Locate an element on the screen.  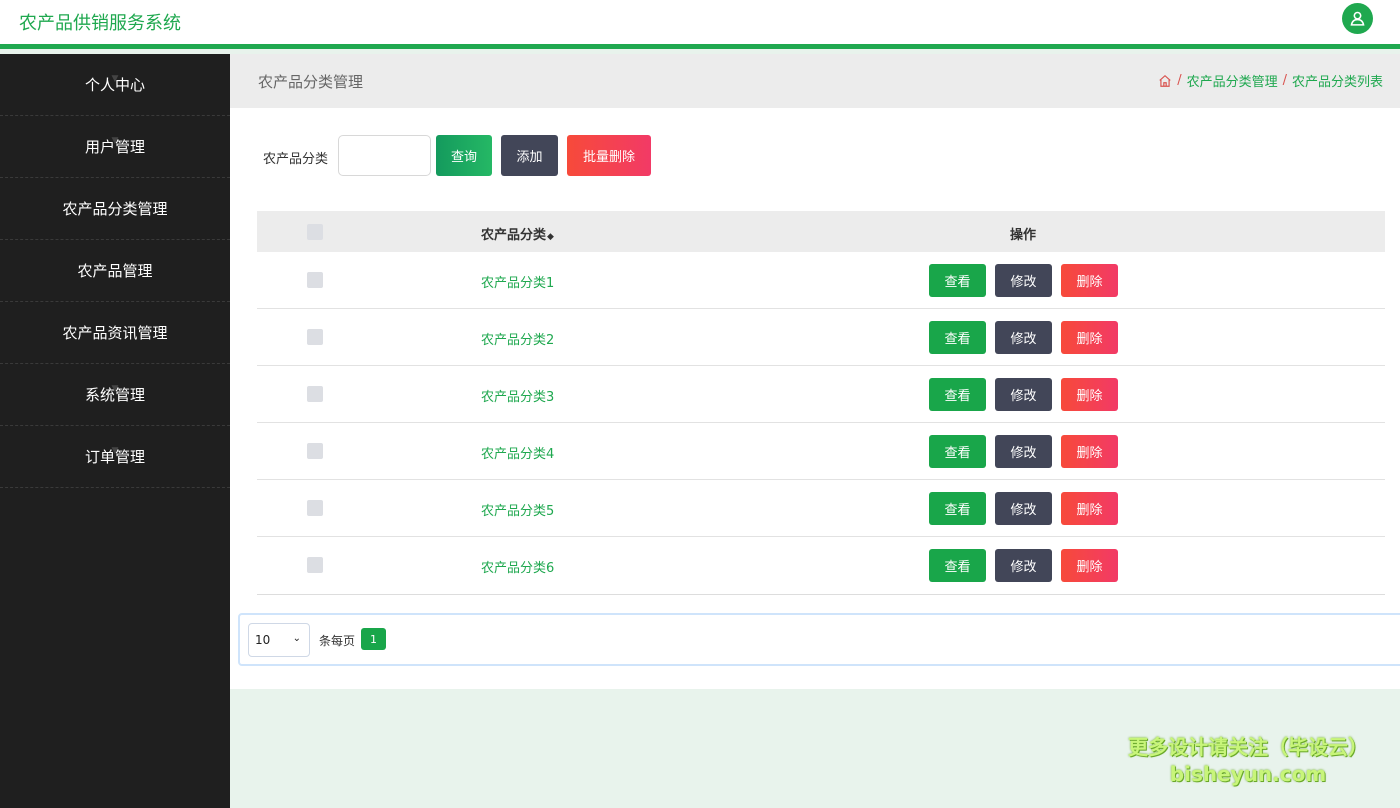
page-size-value: 10 is located at coordinates (263, 640).